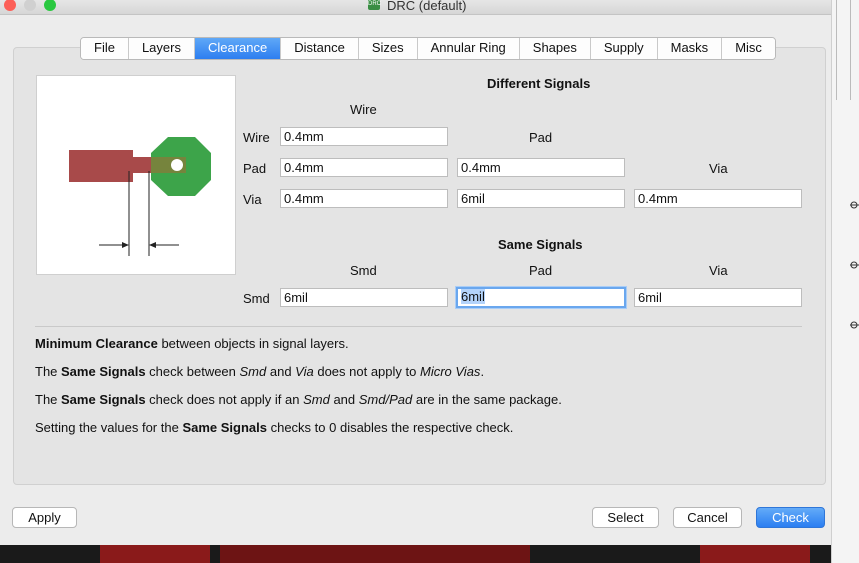 This screenshot has height=563, width=859. I want to click on schematic-fragment, so click(854, 265).